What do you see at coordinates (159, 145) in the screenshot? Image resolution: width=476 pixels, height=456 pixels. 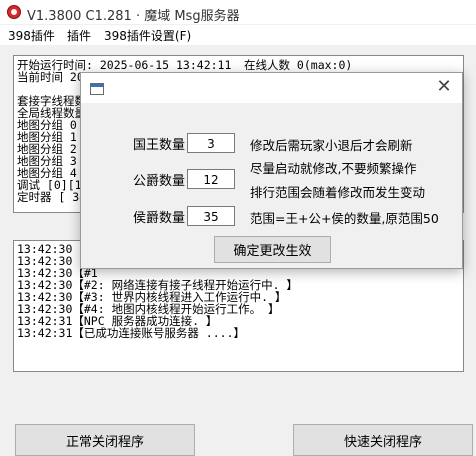 I see `king-count-label: 国王数量` at bounding box center [159, 145].